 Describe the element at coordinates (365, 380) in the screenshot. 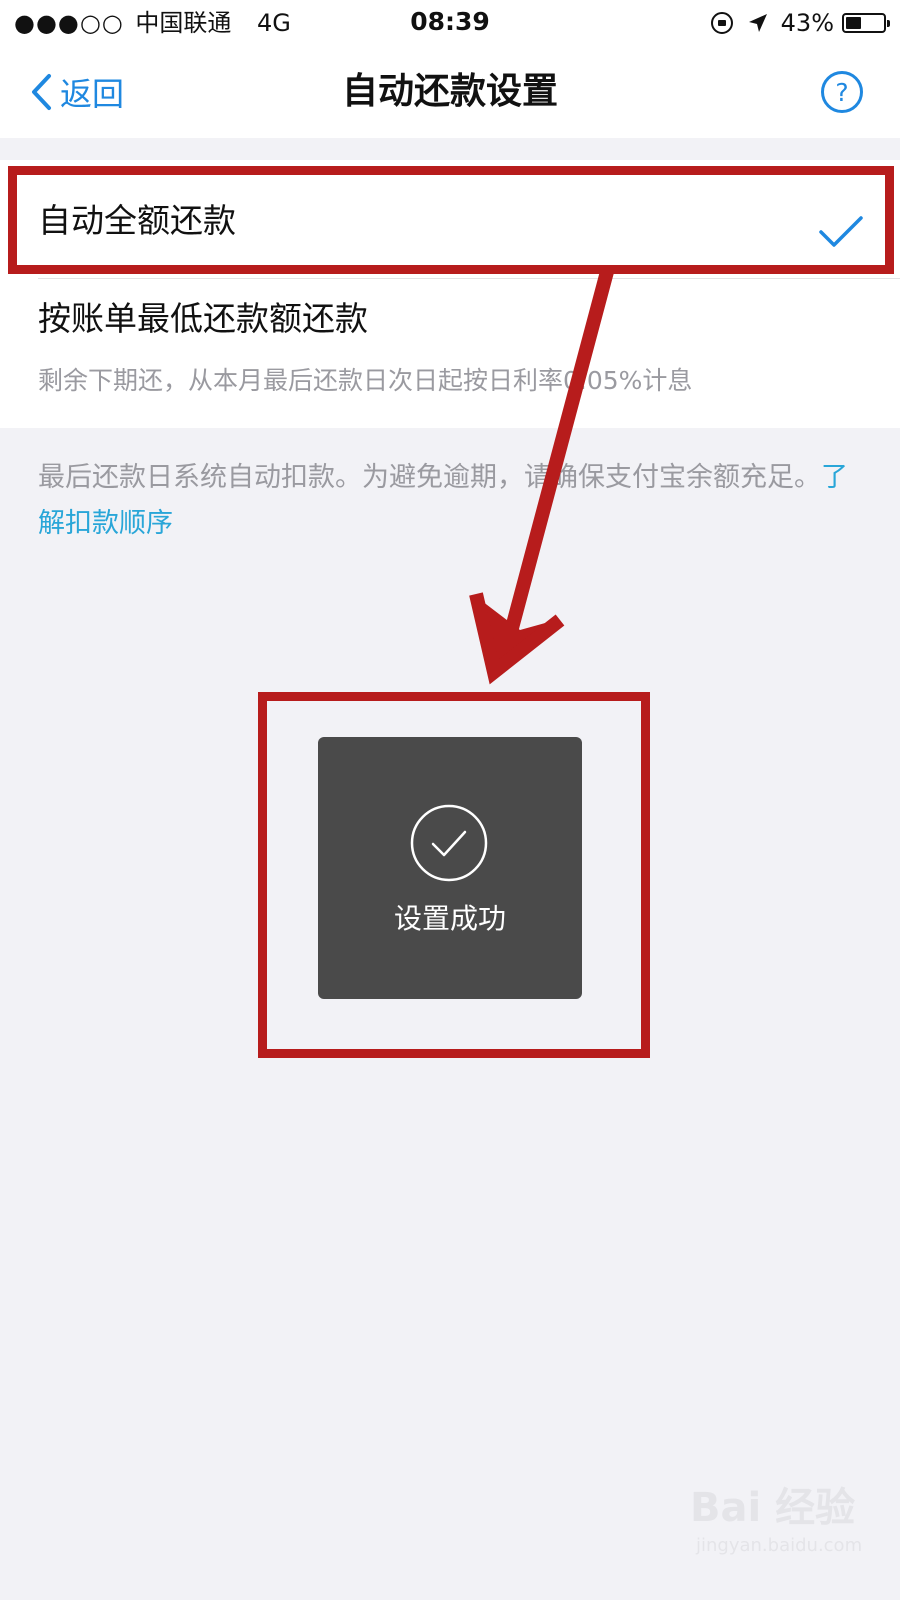

I see `option-description: 剩余下期还，从本月最后还款日次日起按日利率0.05%计息` at that location.